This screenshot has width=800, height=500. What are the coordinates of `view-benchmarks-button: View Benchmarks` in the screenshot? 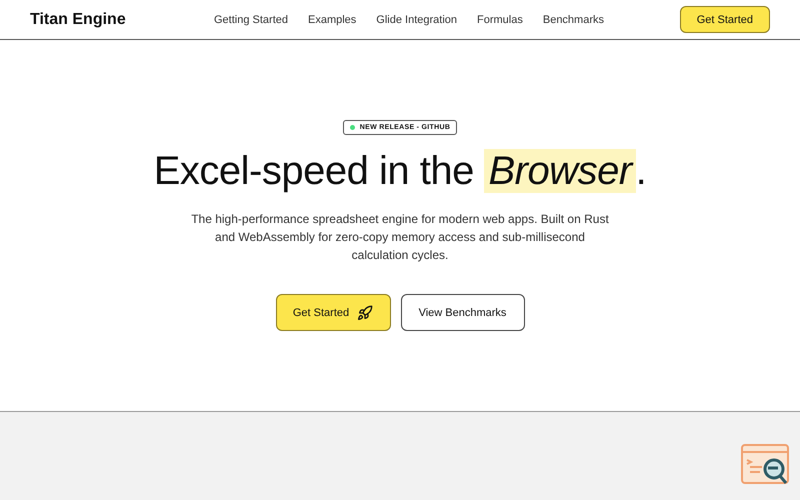 It's located at (462, 312).